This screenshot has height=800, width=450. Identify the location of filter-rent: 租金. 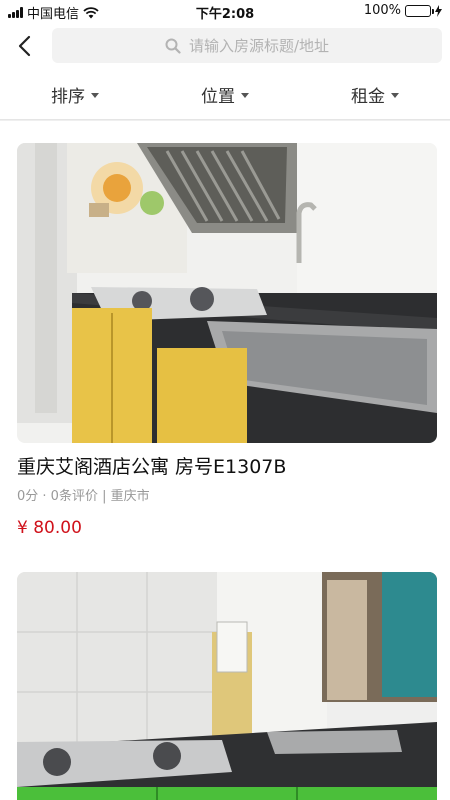
(375, 94).